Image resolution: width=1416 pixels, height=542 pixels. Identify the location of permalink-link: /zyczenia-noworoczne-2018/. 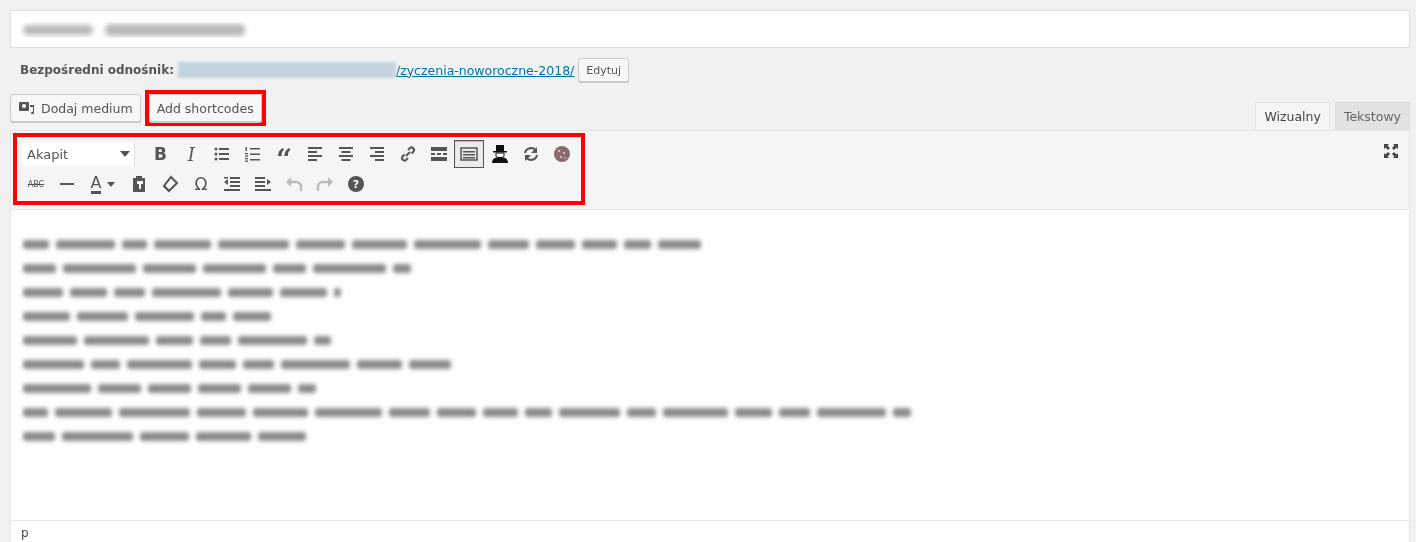
(485, 70).